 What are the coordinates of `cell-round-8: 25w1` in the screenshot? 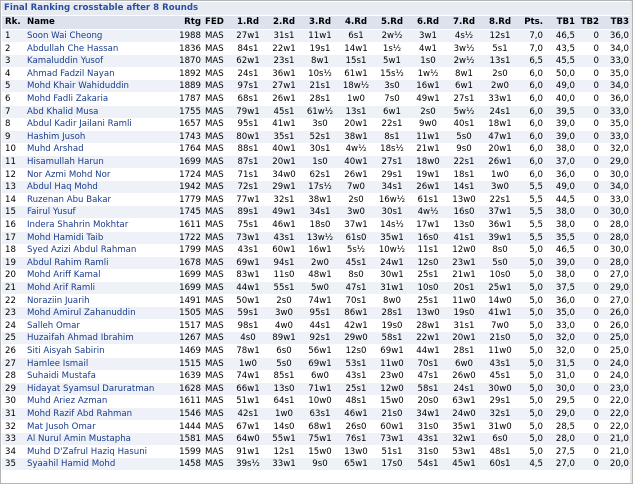 It's located at (500, 288).